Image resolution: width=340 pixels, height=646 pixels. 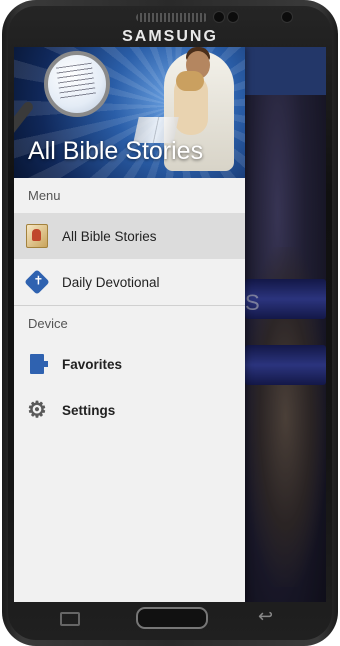 What do you see at coordinates (37, 364) in the screenshot?
I see `favorites-icon` at bounding box center [37, 364].